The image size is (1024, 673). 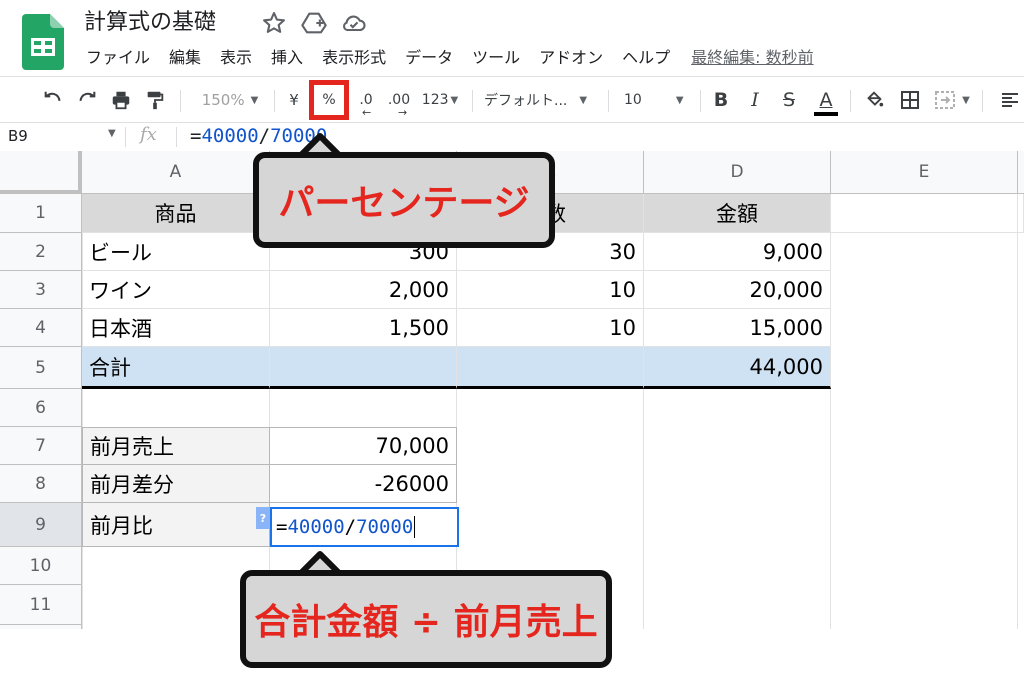 I want to click on menu-addons: アドオン, so click(x=571, y=56).